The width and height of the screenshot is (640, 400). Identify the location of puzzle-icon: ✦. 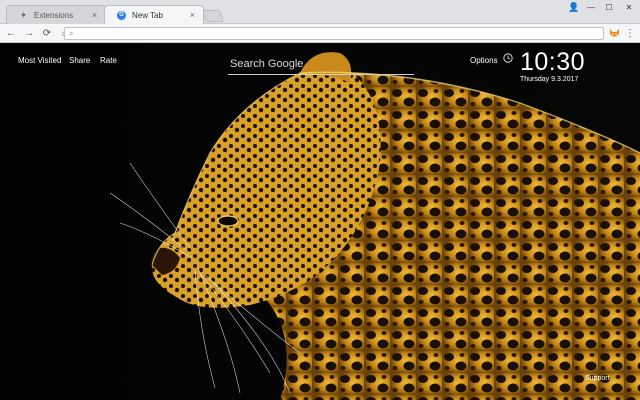
(23, 14).